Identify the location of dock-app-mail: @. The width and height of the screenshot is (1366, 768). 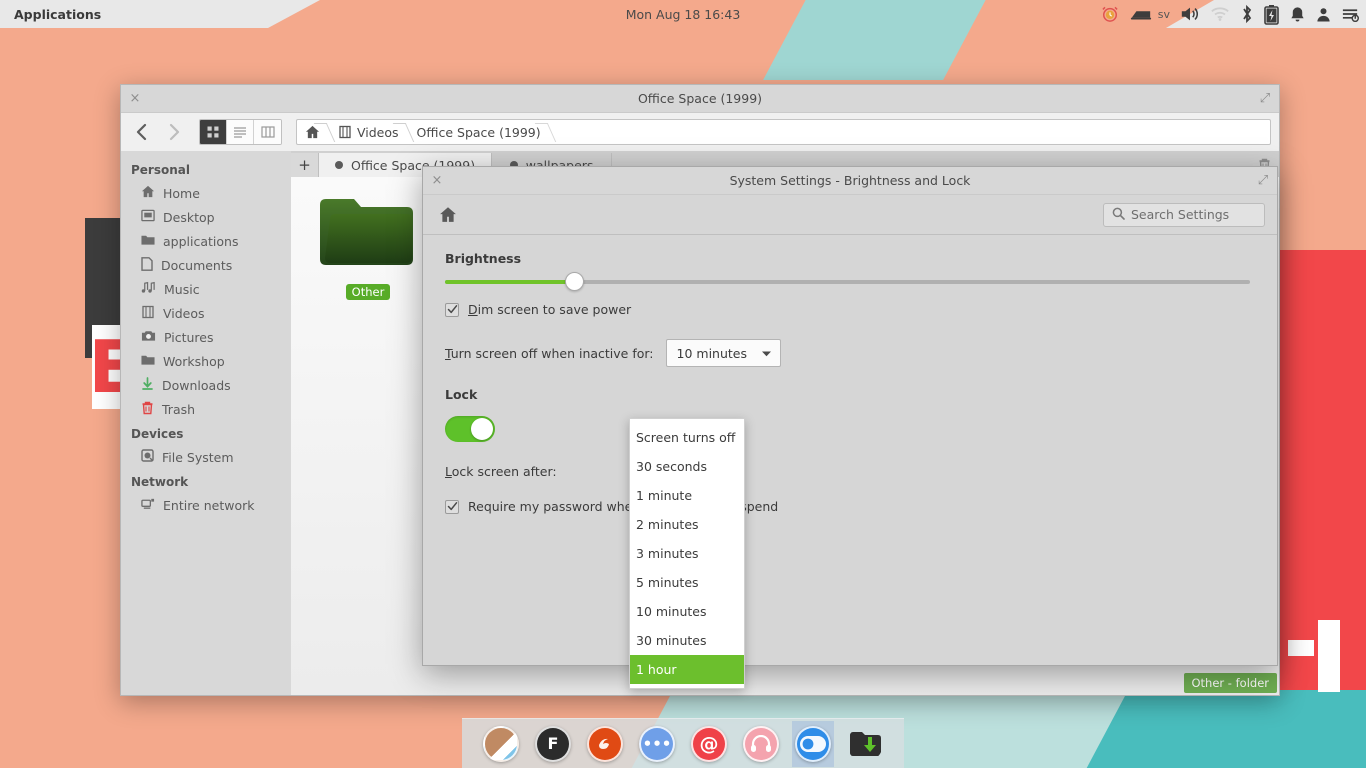
(709, 744).